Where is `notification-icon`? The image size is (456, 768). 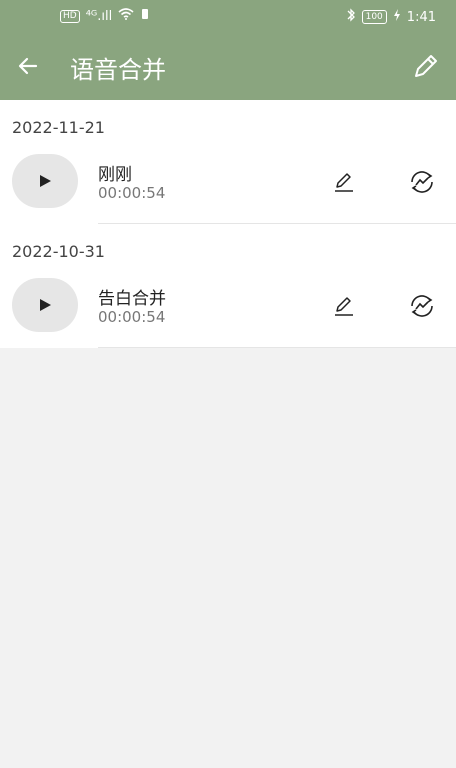 notification-icon is located at coordinates (145, 16).